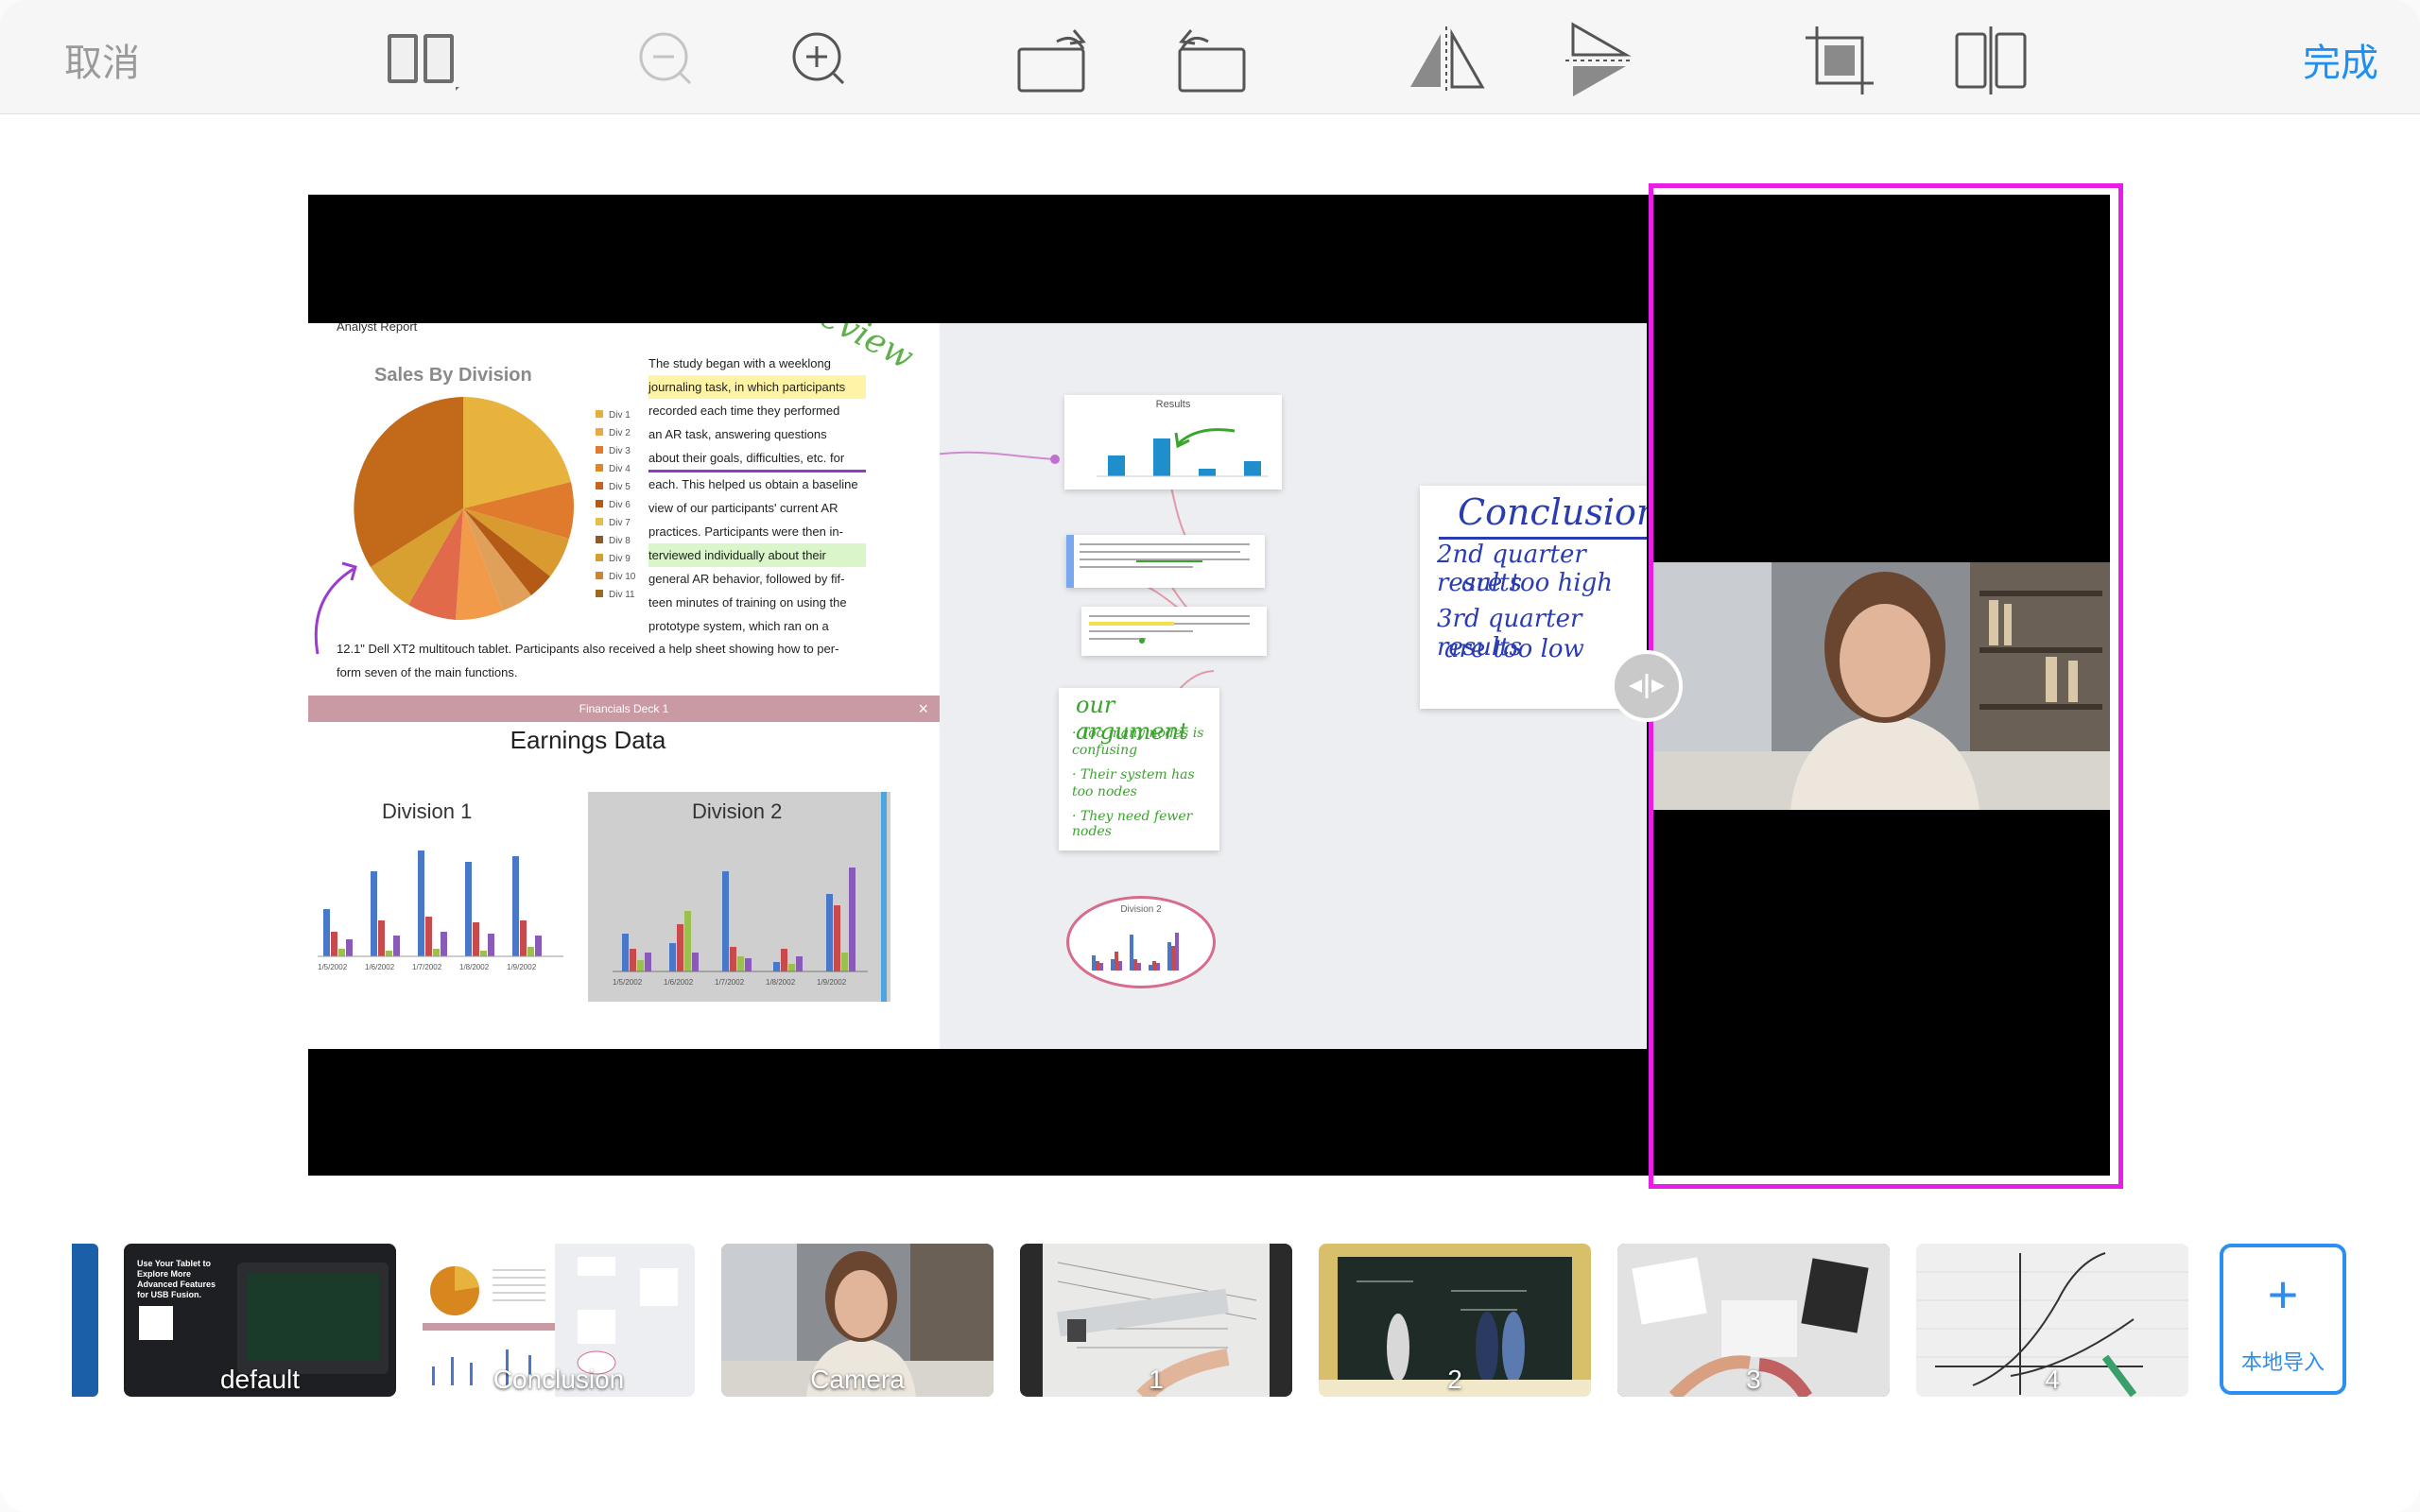 This screenshot has width=2420, height=1512. Describe the element at coordinates (559, 1320) in the screenshot. I see `thumbnail-conclusion: Conclusion` at that location.